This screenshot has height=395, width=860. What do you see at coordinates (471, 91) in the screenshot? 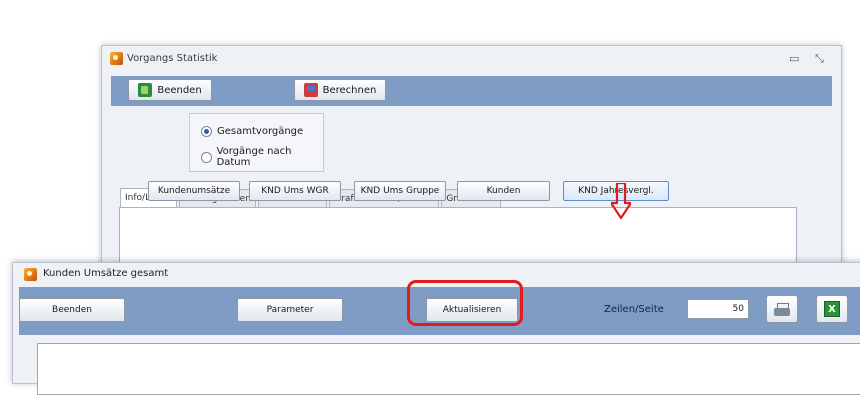
I see `toolbar: Beenden Berechnen` at bounding box center [471, 91].